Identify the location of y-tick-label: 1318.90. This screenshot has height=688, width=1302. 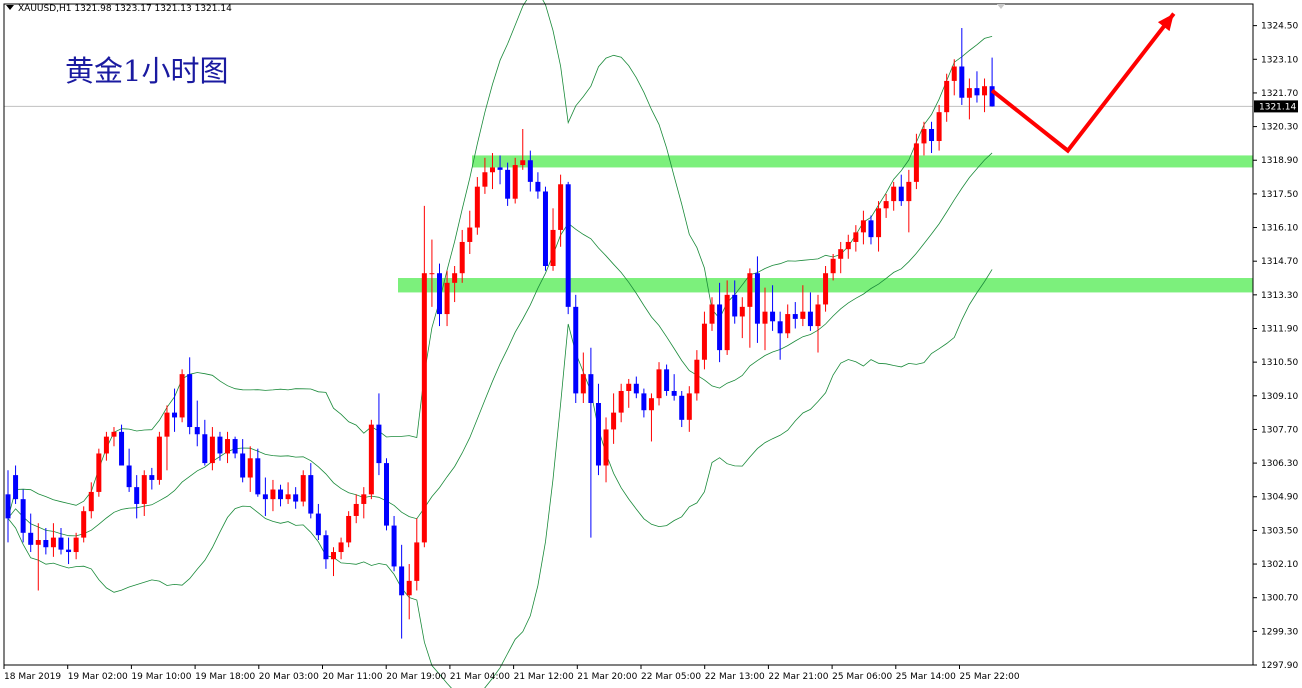
(1279, 161).